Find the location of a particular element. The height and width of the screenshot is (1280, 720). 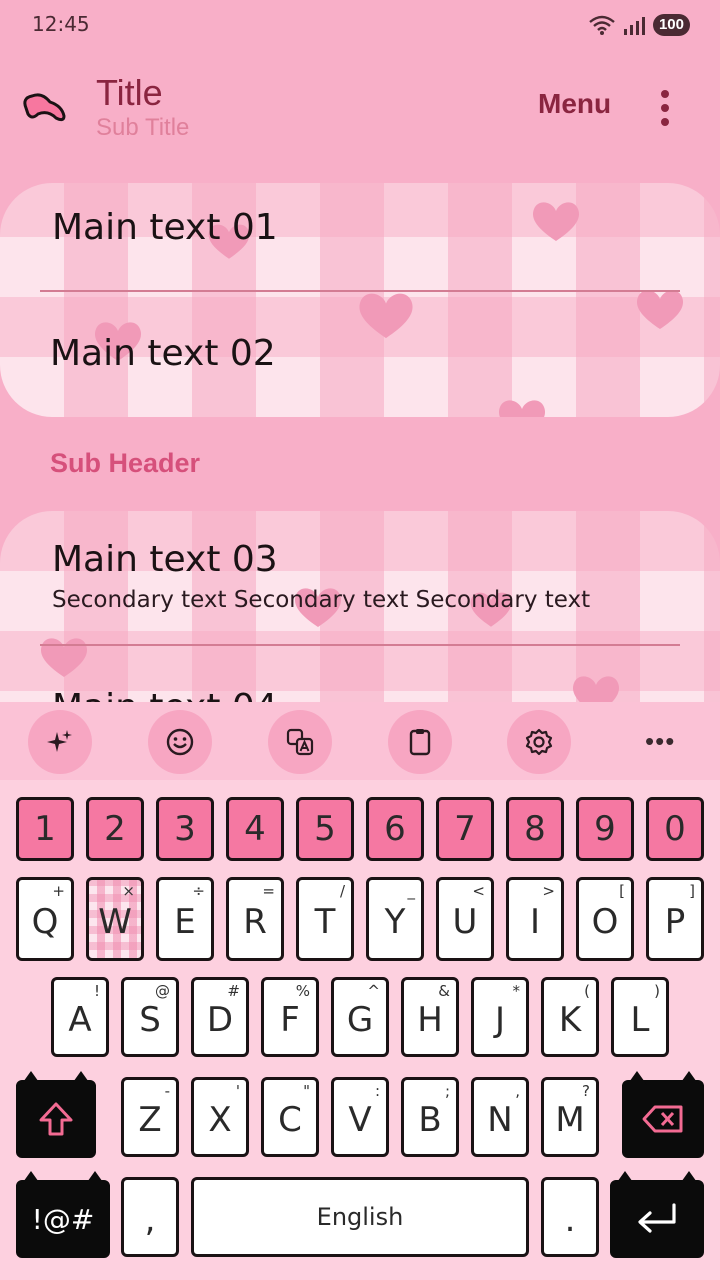

keyboard-settings-button is located at coordinates (539, 742).